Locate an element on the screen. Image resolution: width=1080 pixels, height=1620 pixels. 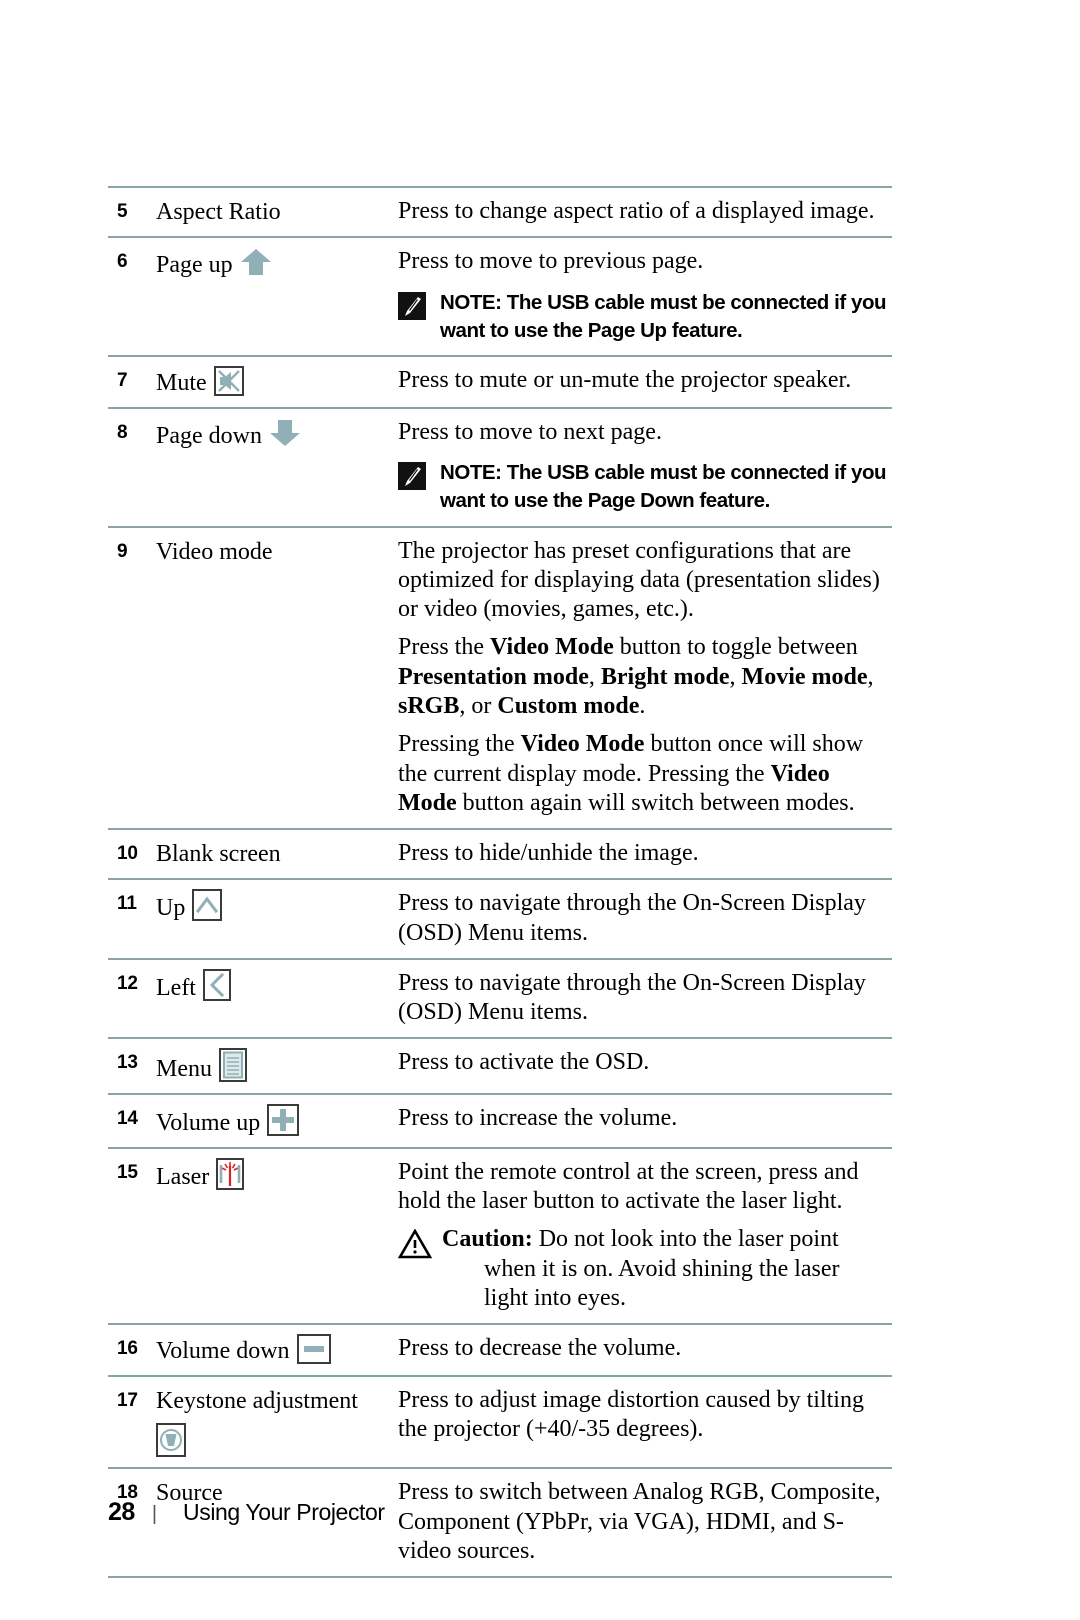
row-function-name: Mute is located at coordinates (272, 382).